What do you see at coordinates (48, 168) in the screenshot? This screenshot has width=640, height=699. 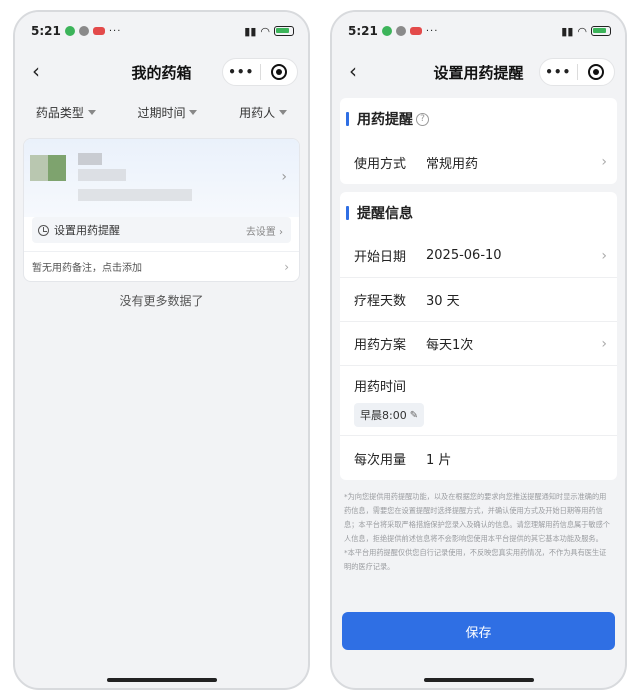 I see `blurred-medicine-image` at bounding box center [48, 168].